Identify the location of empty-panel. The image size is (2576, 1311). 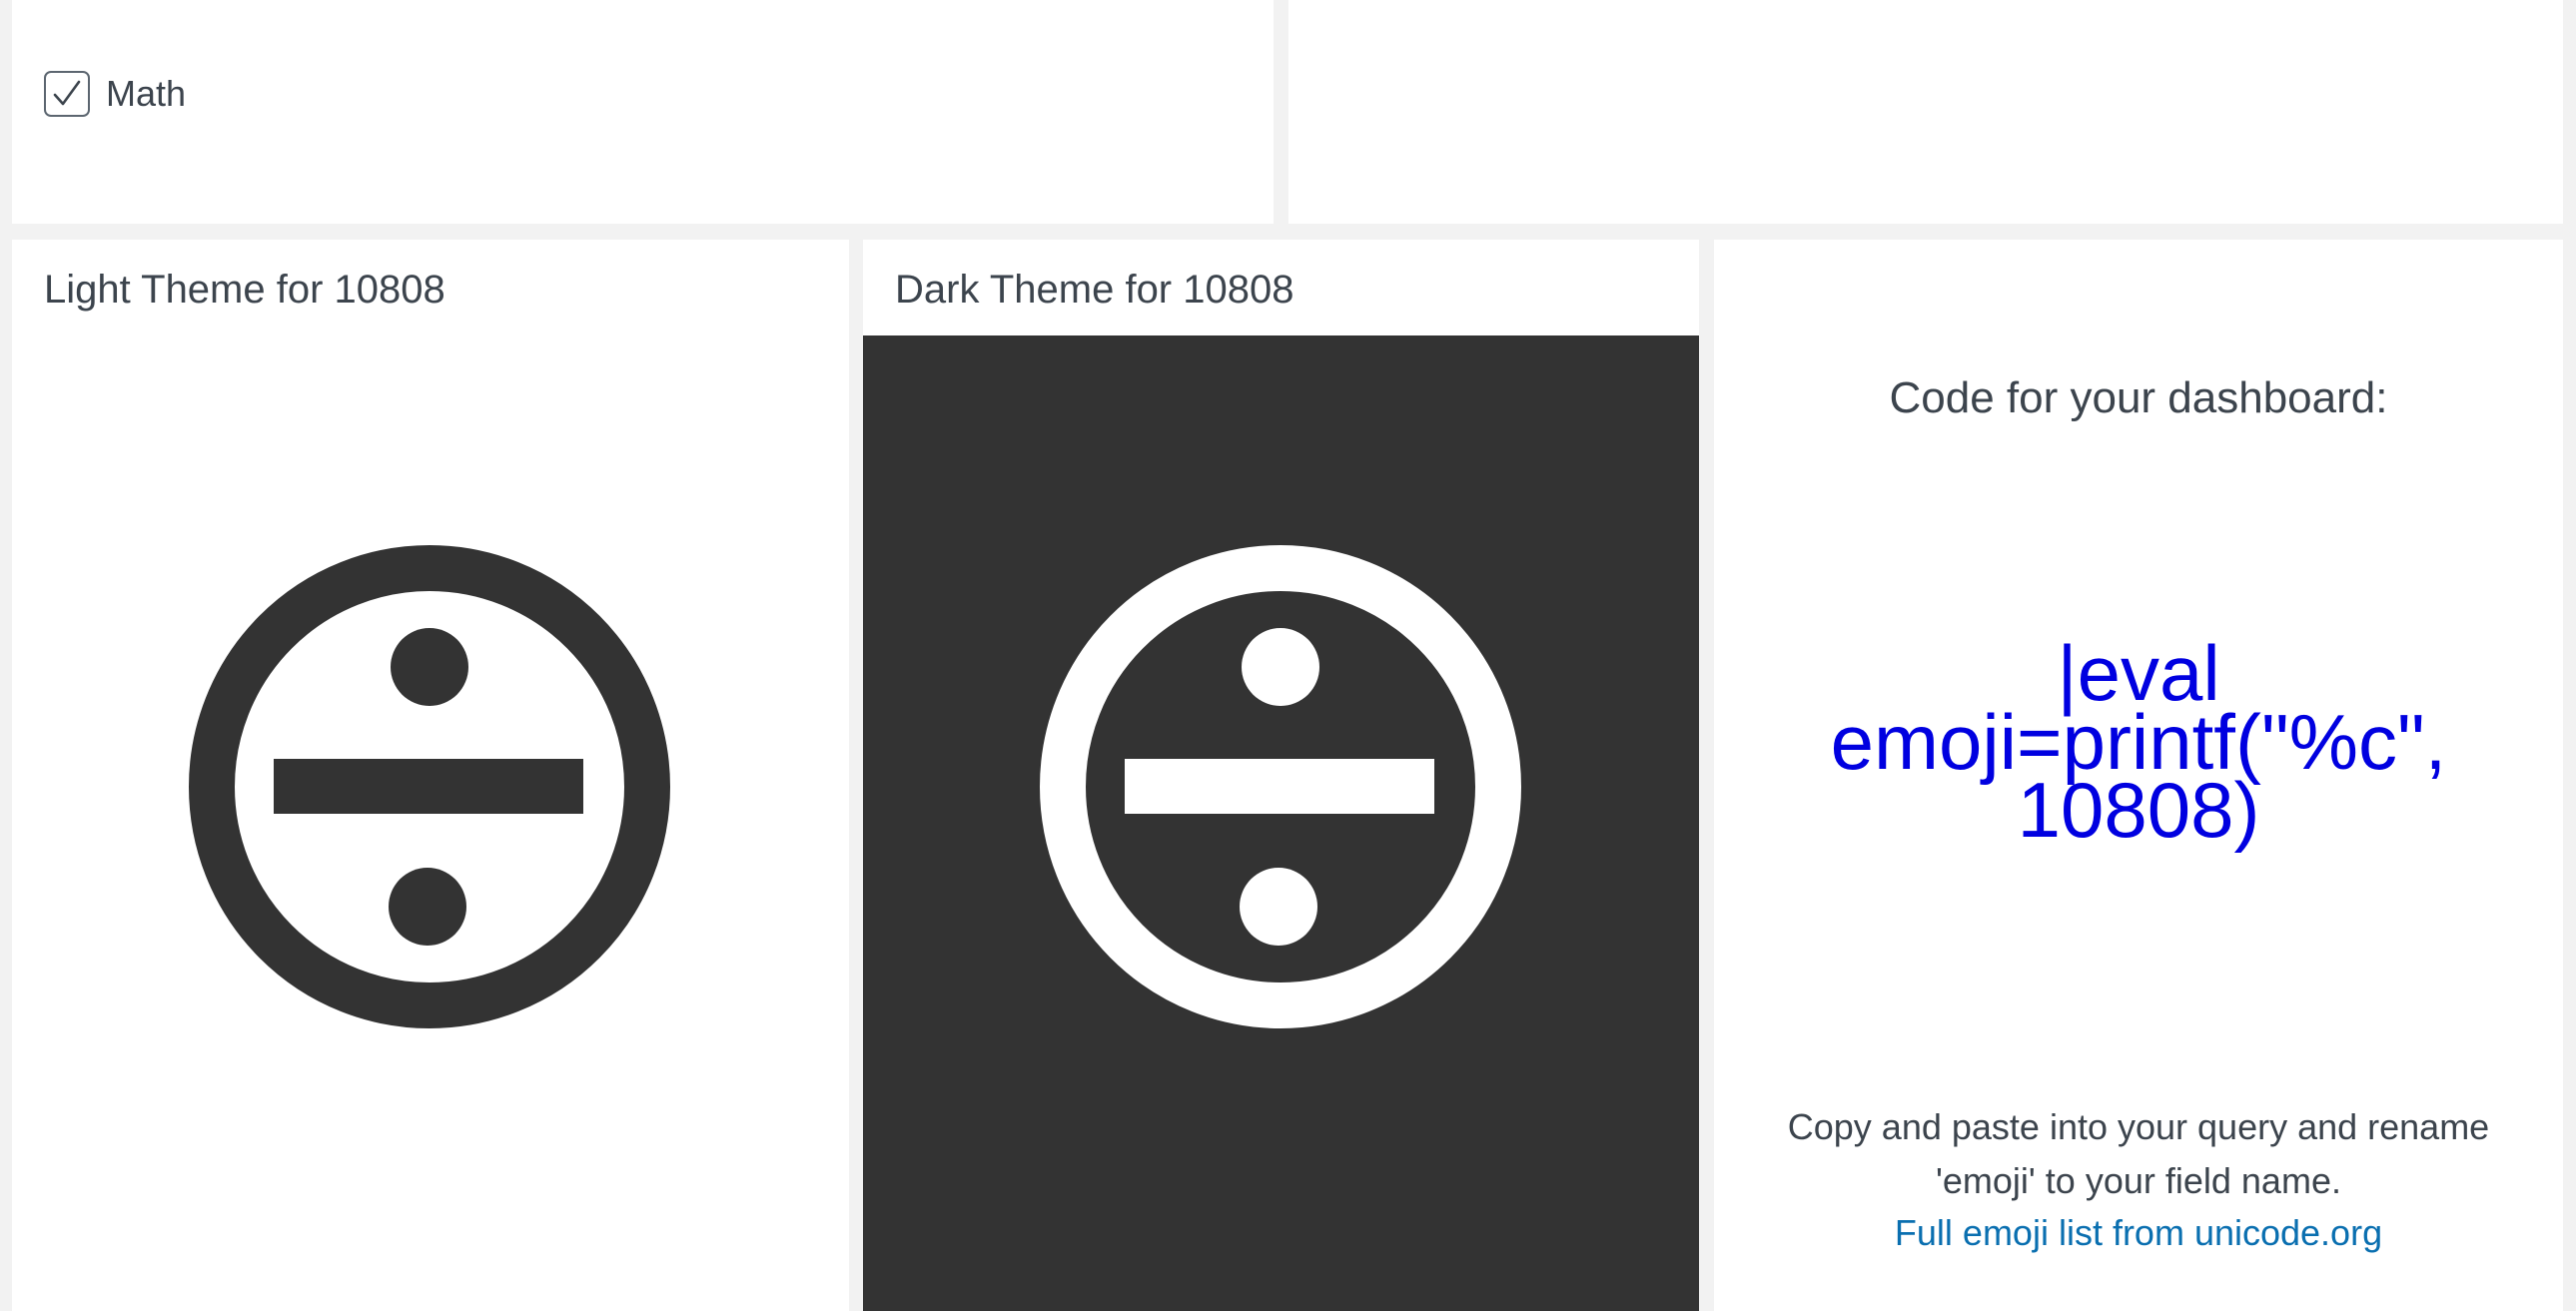
(1926, 112).